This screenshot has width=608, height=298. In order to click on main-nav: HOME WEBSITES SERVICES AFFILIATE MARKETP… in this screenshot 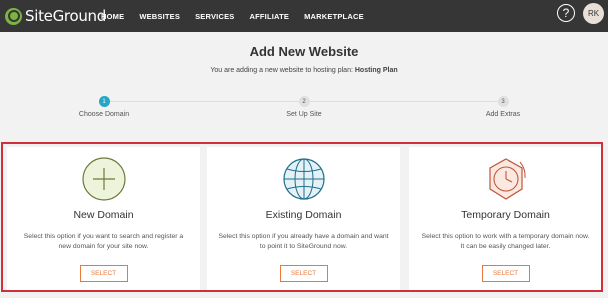, I will do `click(240, 16)`.